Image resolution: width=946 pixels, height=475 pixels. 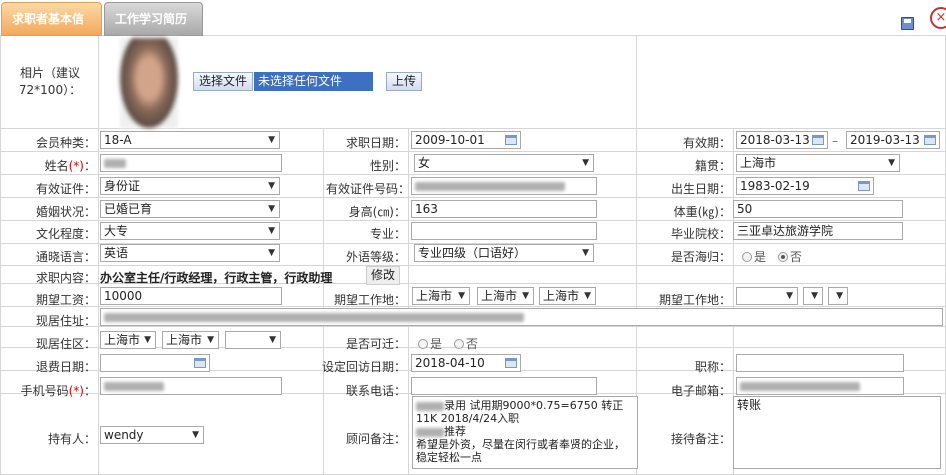 What do you see at coordinates (504, 231) in the screenshot?
I see `major-input` at bounding box center [504, 231].